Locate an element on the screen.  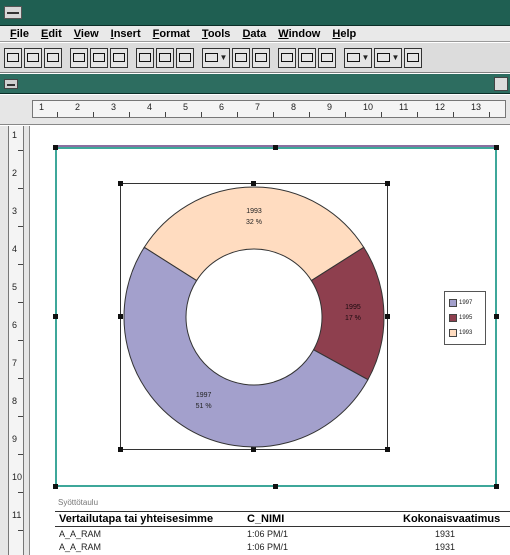
ruler-number: 8 is located at coordinates (15, 401).